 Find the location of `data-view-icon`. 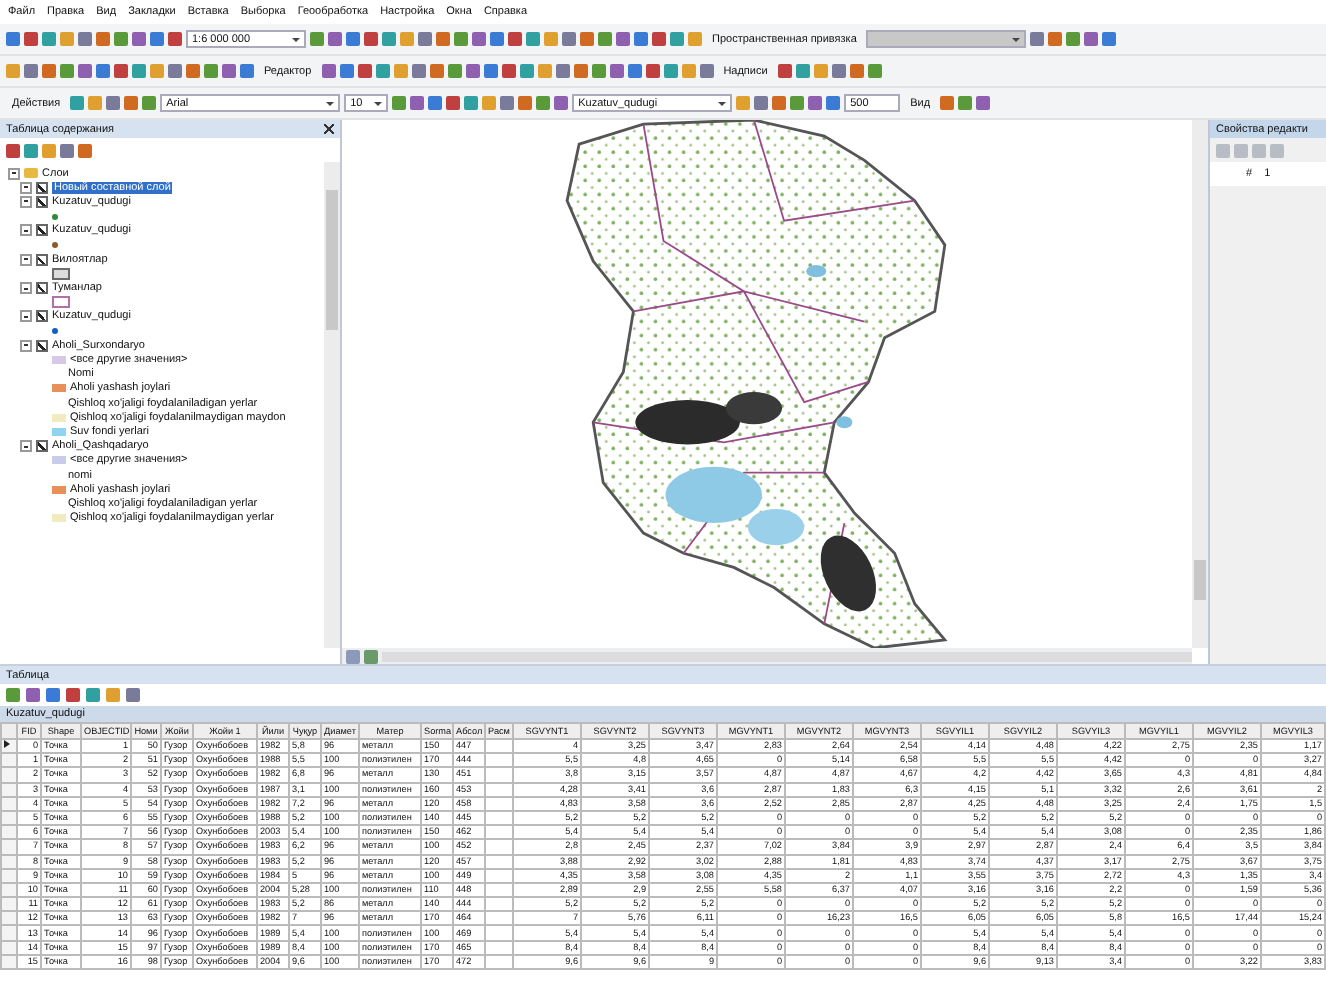

data-view-icon is located at coordinates (371, 656).